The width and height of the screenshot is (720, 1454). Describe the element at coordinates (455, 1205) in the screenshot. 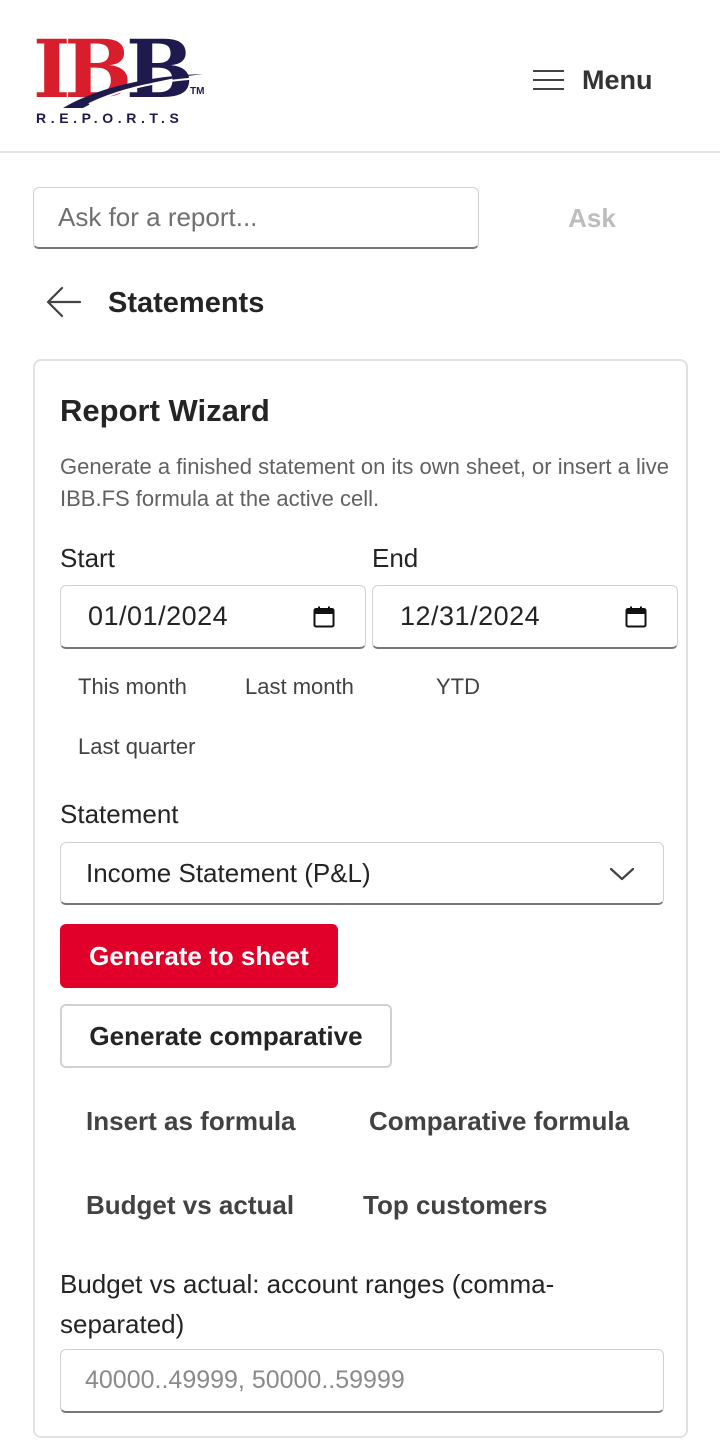

I see `top-customers-button: Top customers` at that location.